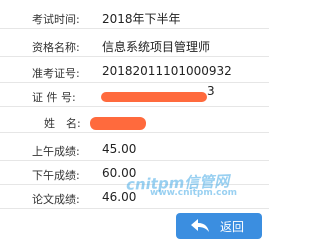 This screenshot has width=320, height=243. I want to click on row-morning-score: 上午成绩: 45.00, so click(134, 150).